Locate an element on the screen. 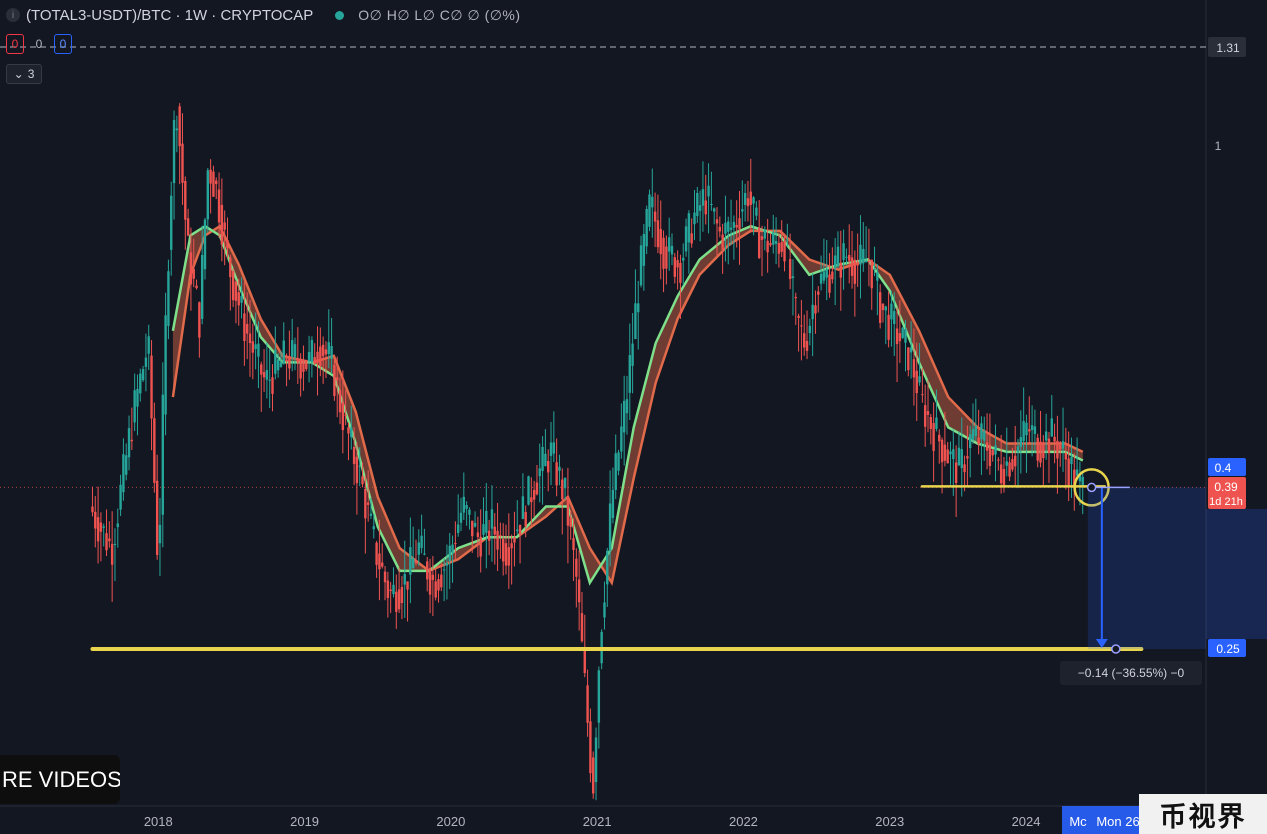 The width and height of the screenshot is (1267, 834). more-videos-button: RE VIDEOS is located at coordinates (60, 779).